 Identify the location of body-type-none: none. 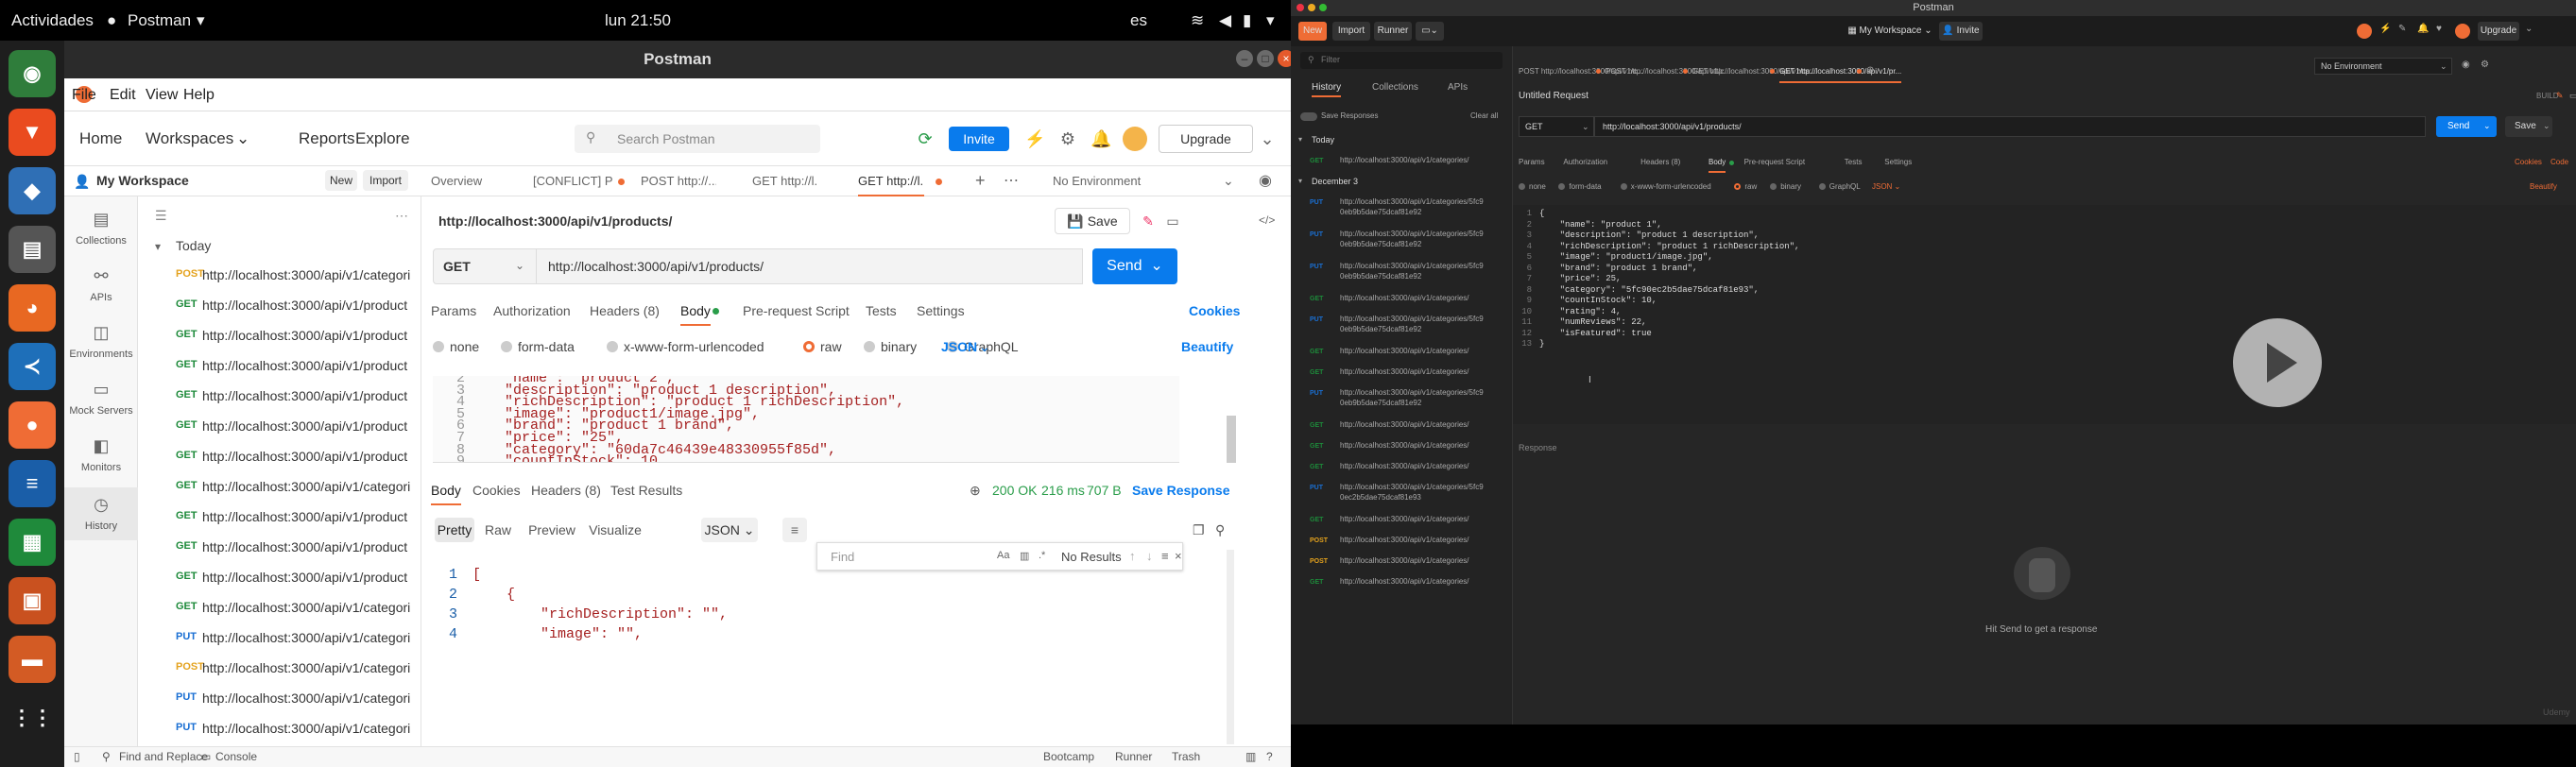
(464, 346).